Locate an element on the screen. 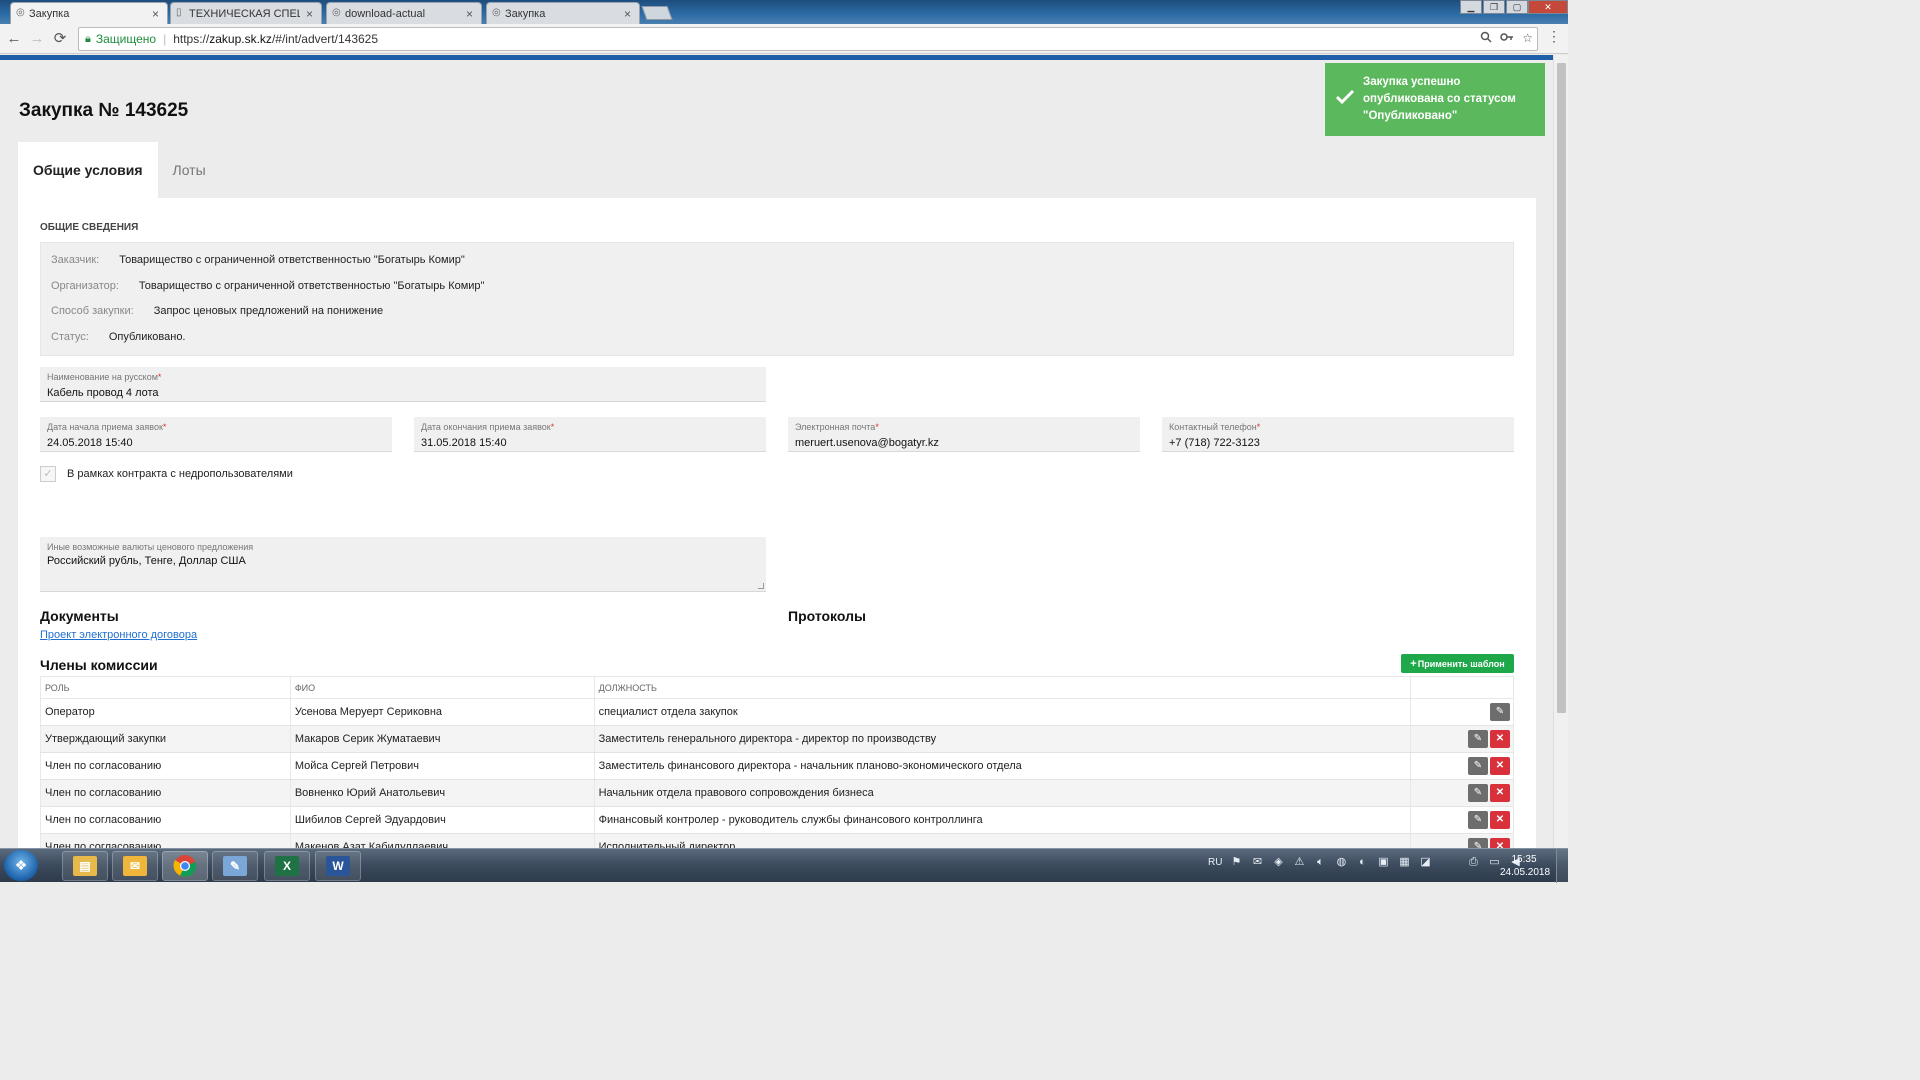 The height and width of the screenshot is (1080, 1920). app-tray-icon: ▣ is located at coordinates (1383, 862).